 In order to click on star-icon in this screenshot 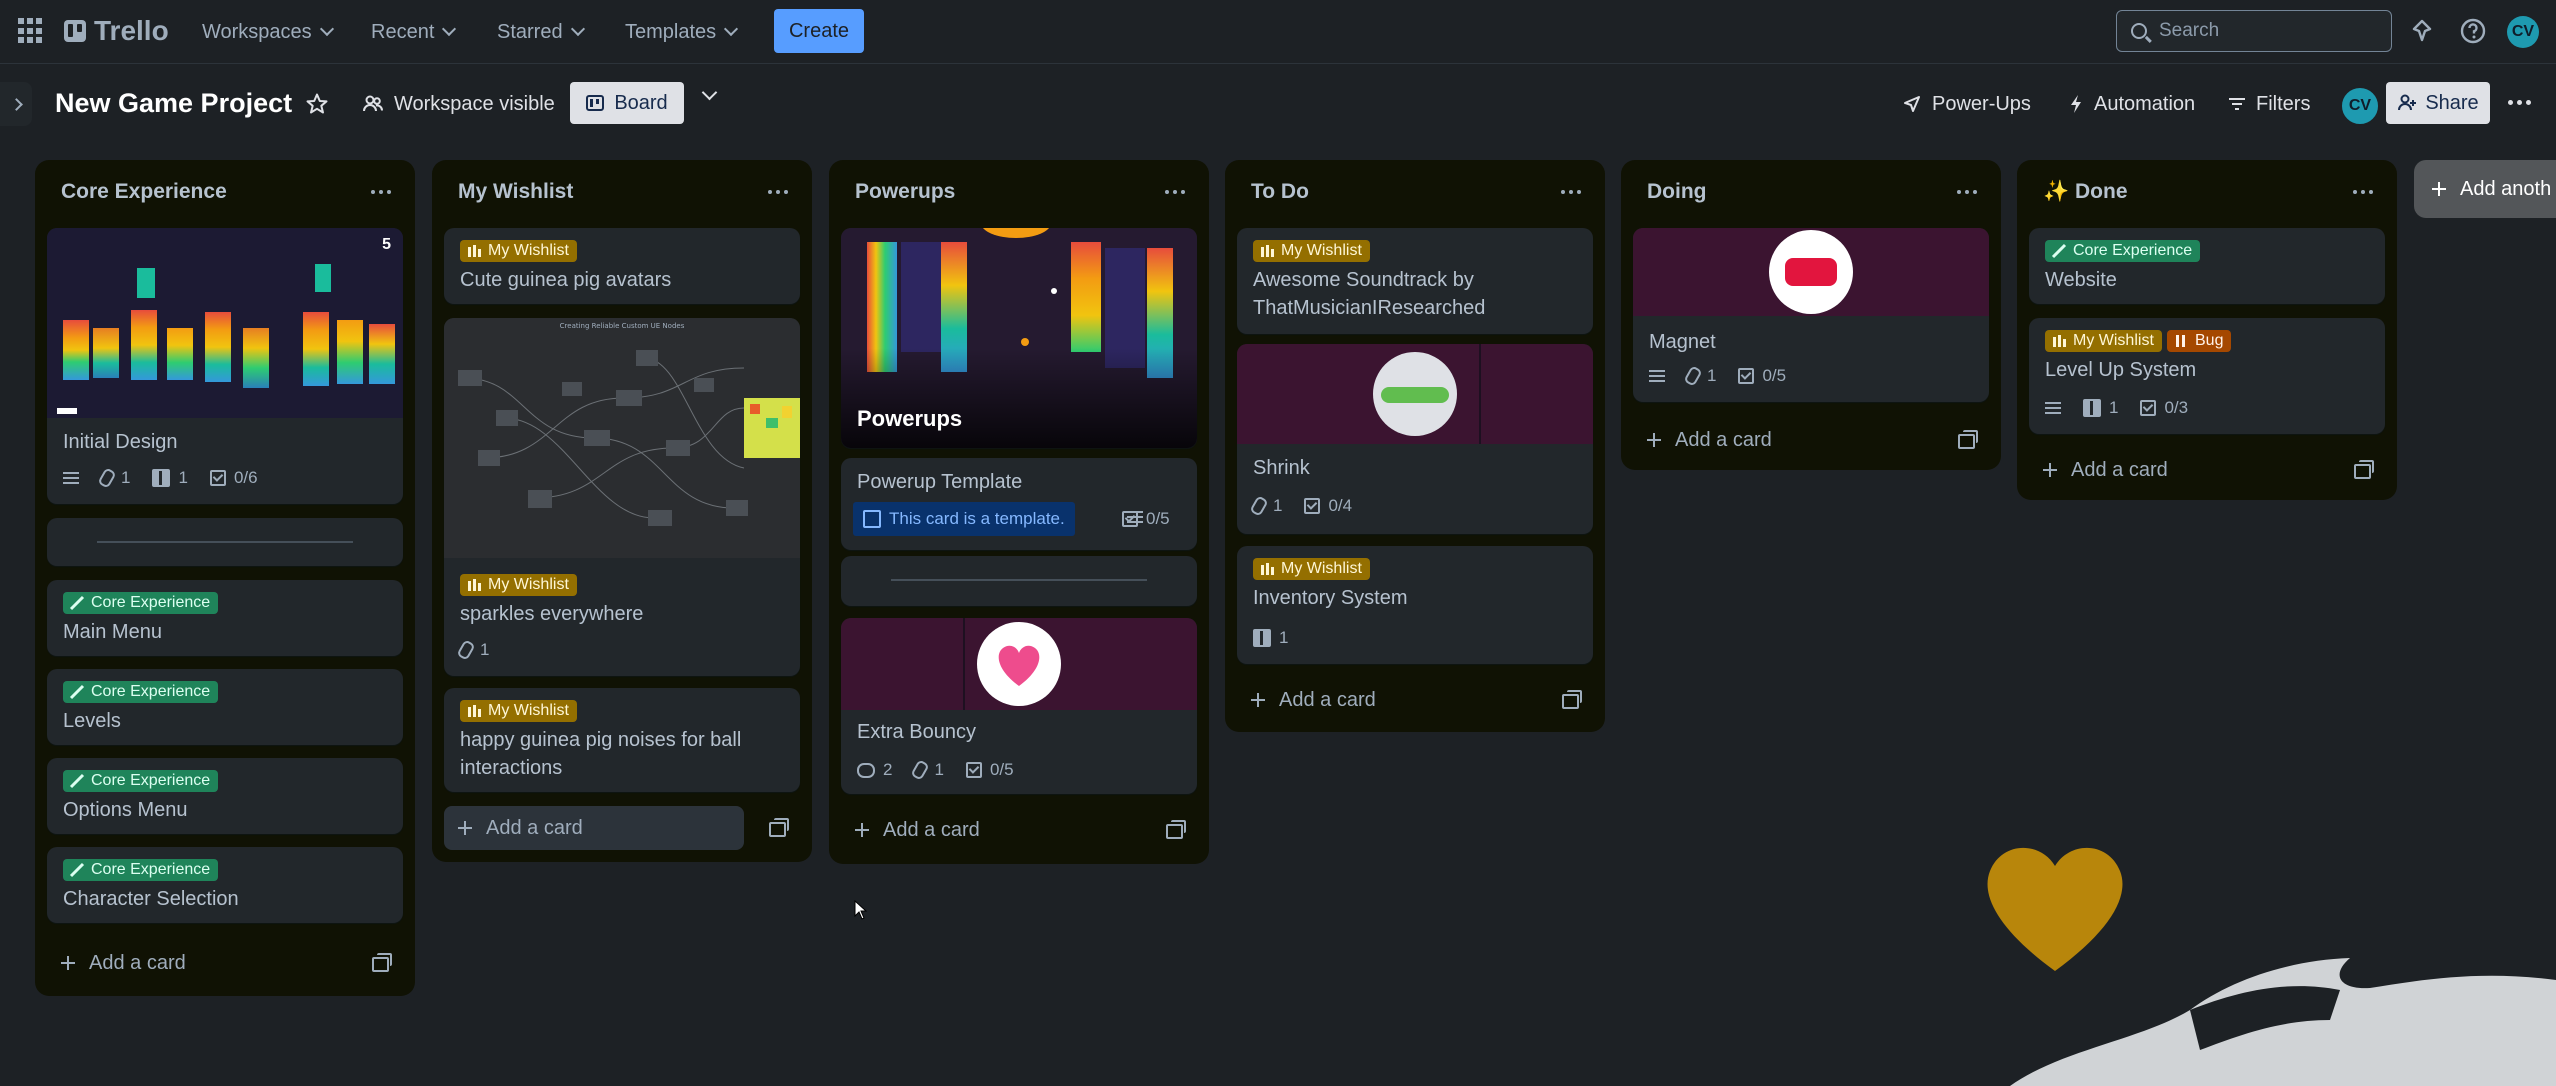, I will do `click(317, 104)`.